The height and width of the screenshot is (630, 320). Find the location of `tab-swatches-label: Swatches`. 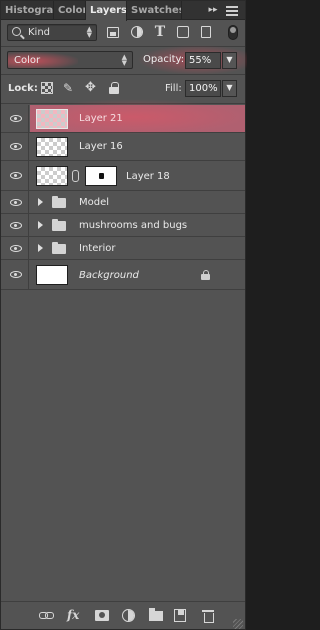

tab-swatches-label: Swatches is located at coordinates (156, 10).